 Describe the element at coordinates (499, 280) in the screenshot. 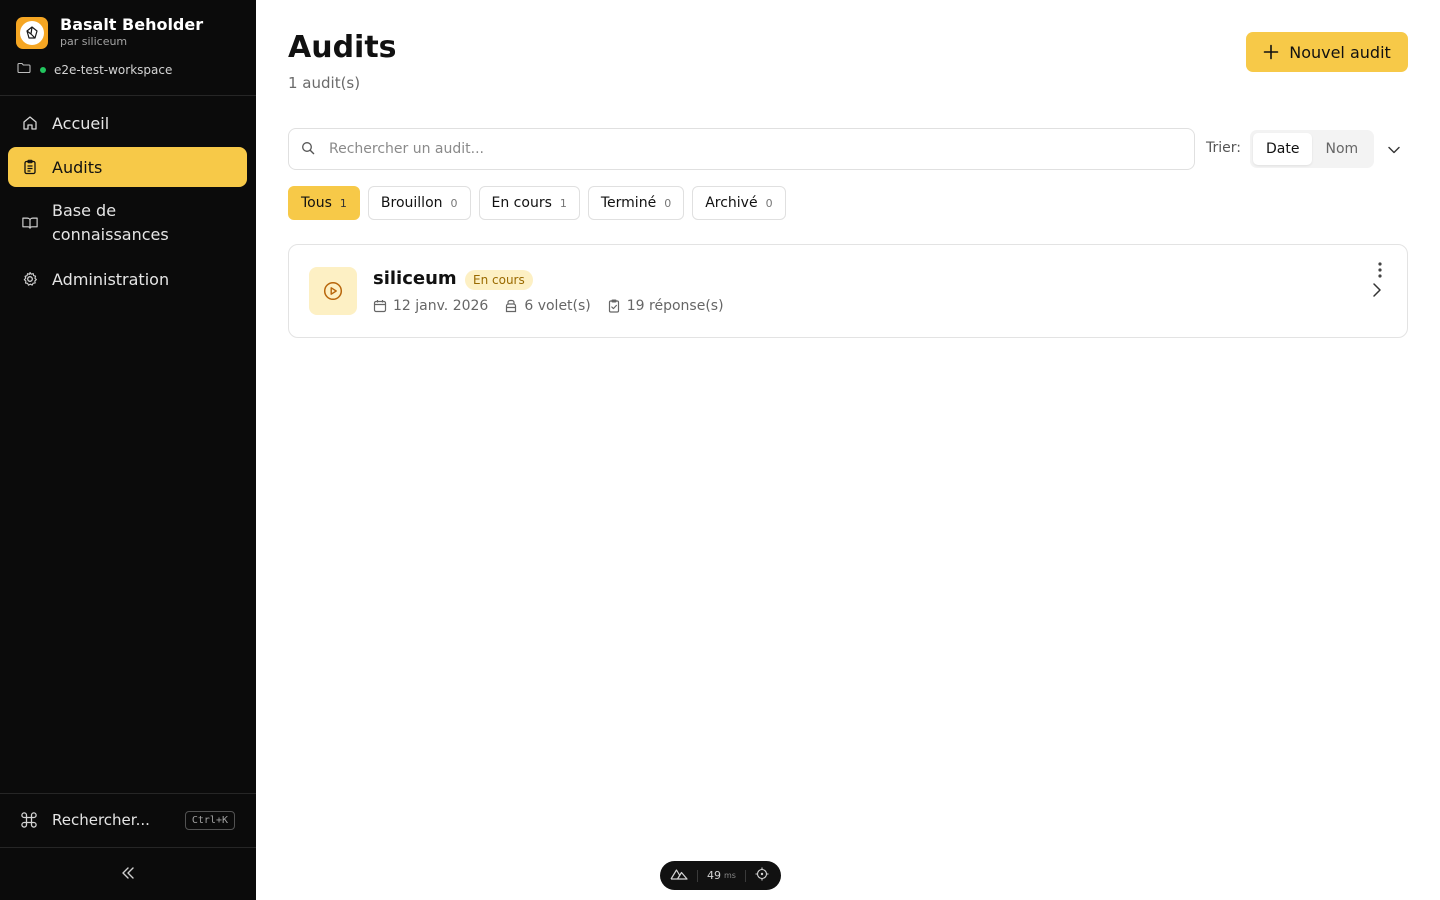

I see `status-badge: En cours` at that location.